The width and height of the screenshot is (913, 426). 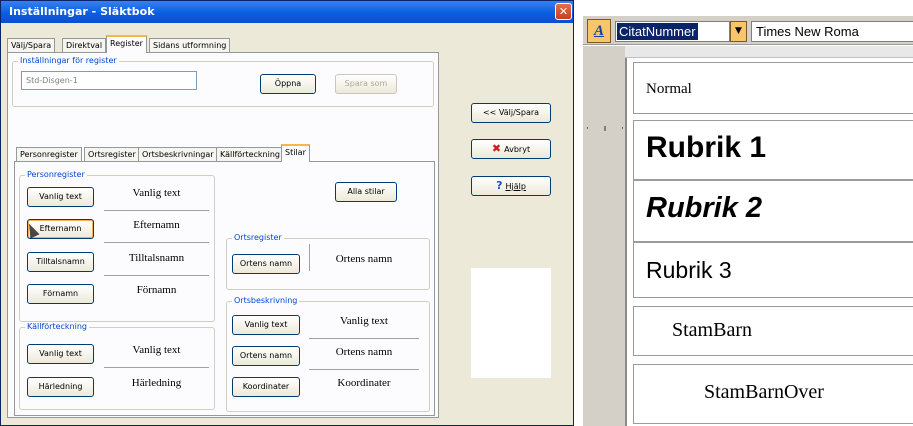 What do you see at coordinates (364, 383) in the screenshot?
I see `ortsbeskrivning-koordinater-preview: Koordinater` at bounding box center [364, 383].